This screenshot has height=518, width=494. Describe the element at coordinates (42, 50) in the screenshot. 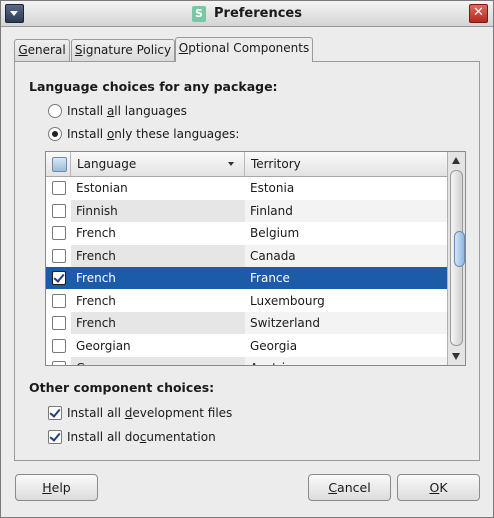

I see `tab-general: General` at that location.